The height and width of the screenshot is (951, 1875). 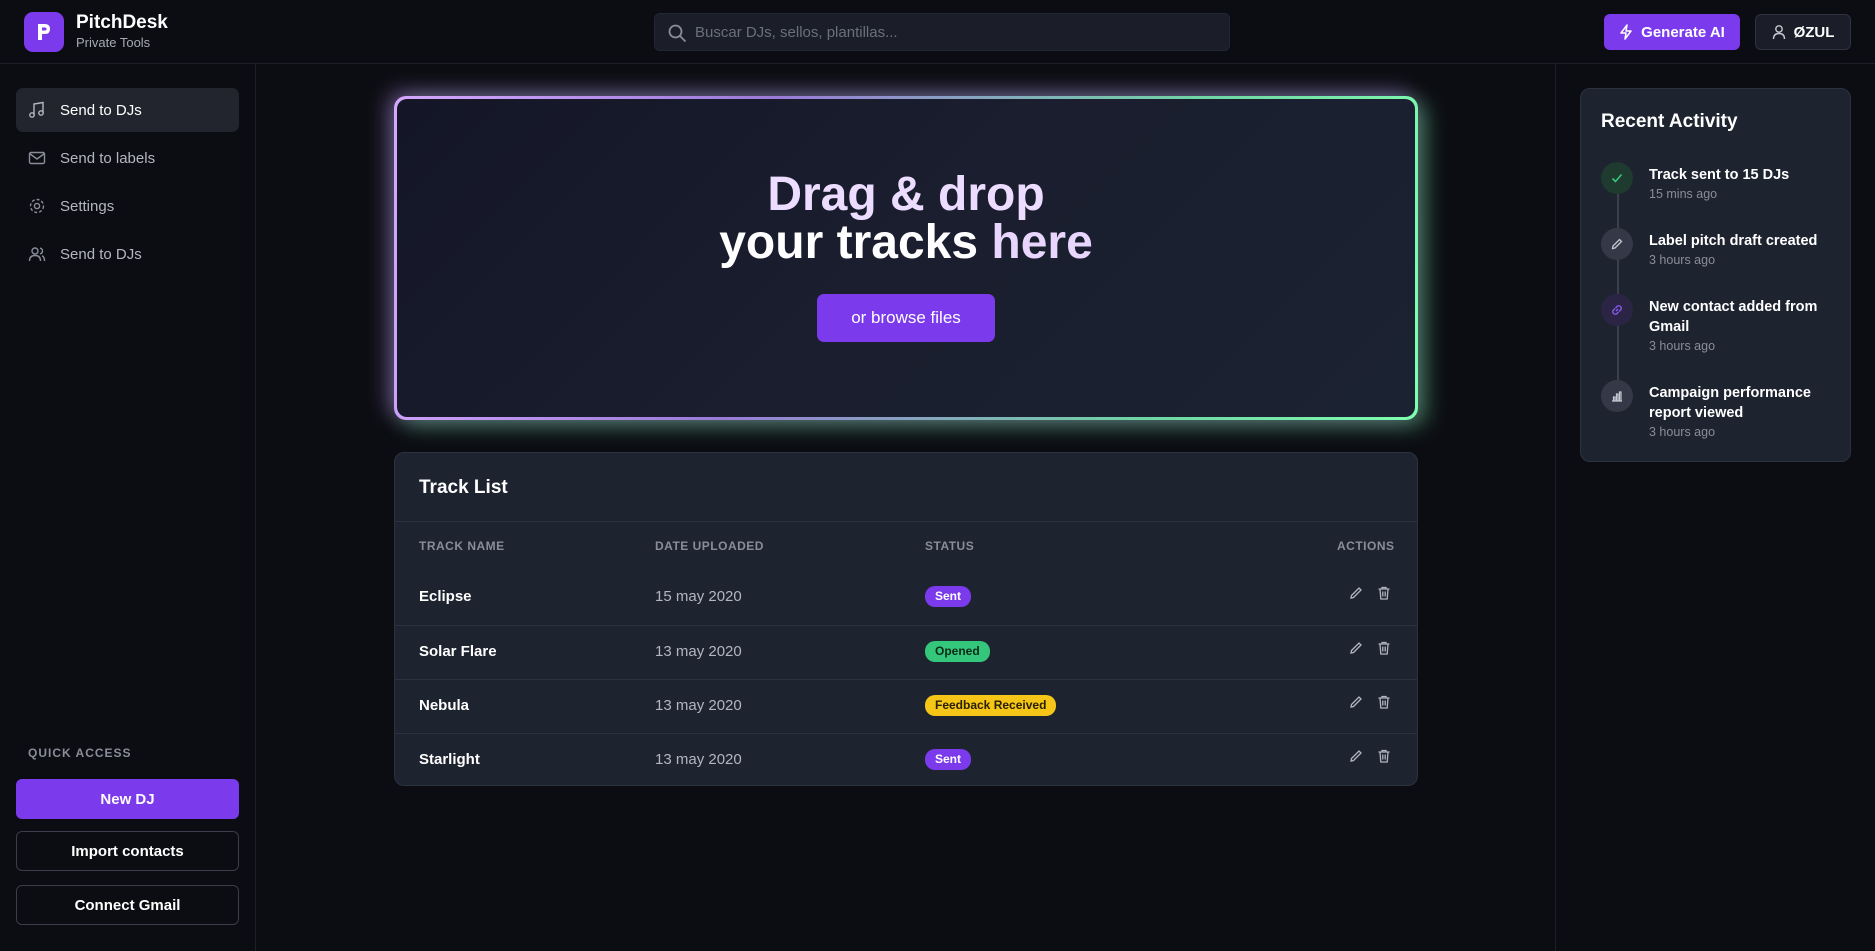 I want to click on mail-icon, so click(x=37, y=158).